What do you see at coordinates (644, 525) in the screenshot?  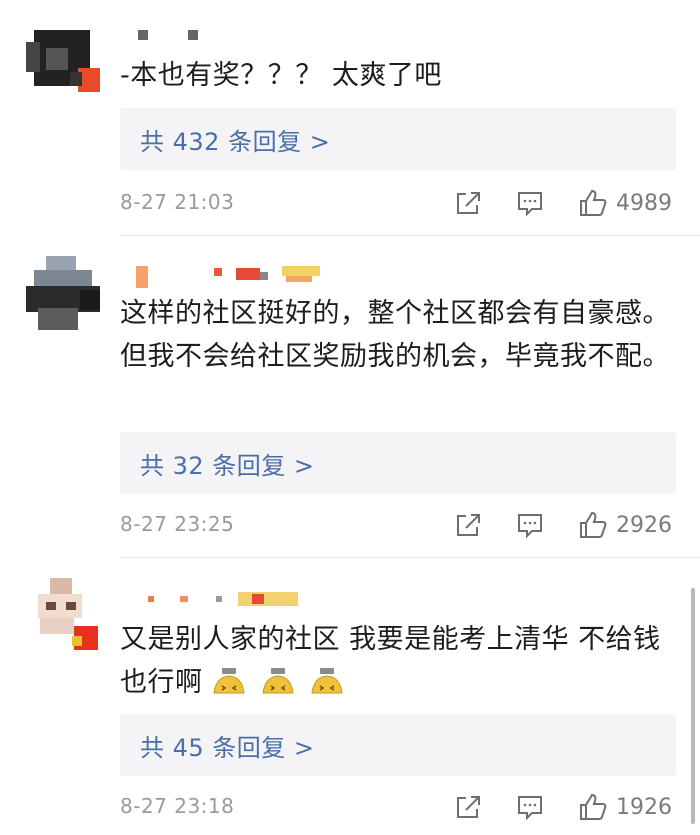 I see `like-count: 2926` at bounding box center [644, 525].